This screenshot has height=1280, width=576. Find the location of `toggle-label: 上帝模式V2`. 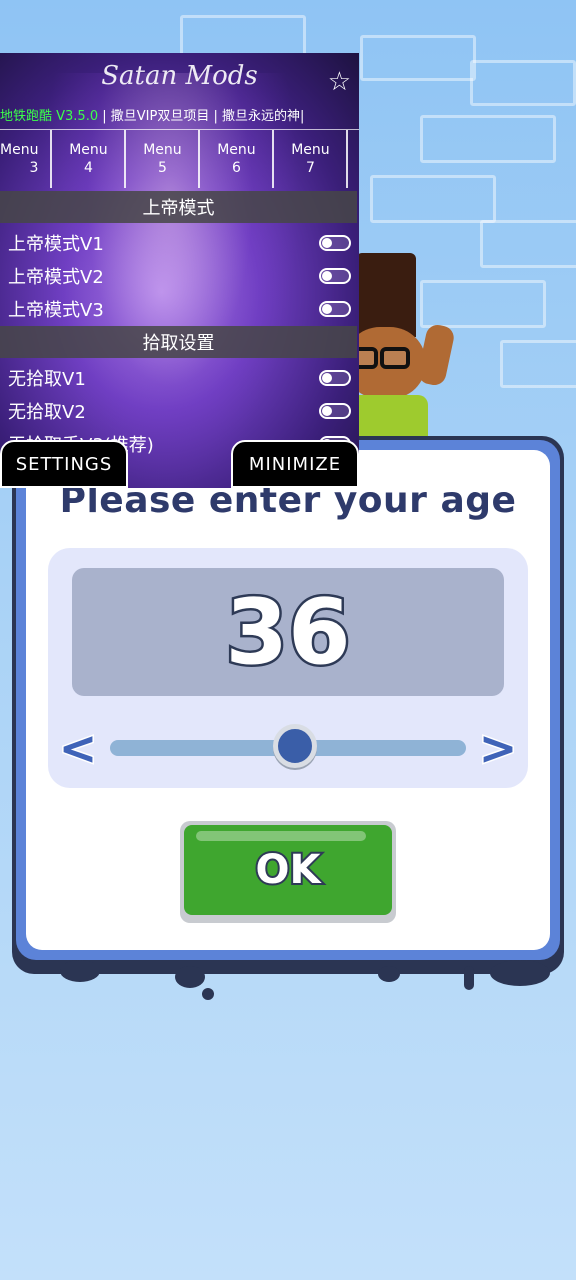

toggle-label: 上帝模式V2 is located at coordinates (56, 277).